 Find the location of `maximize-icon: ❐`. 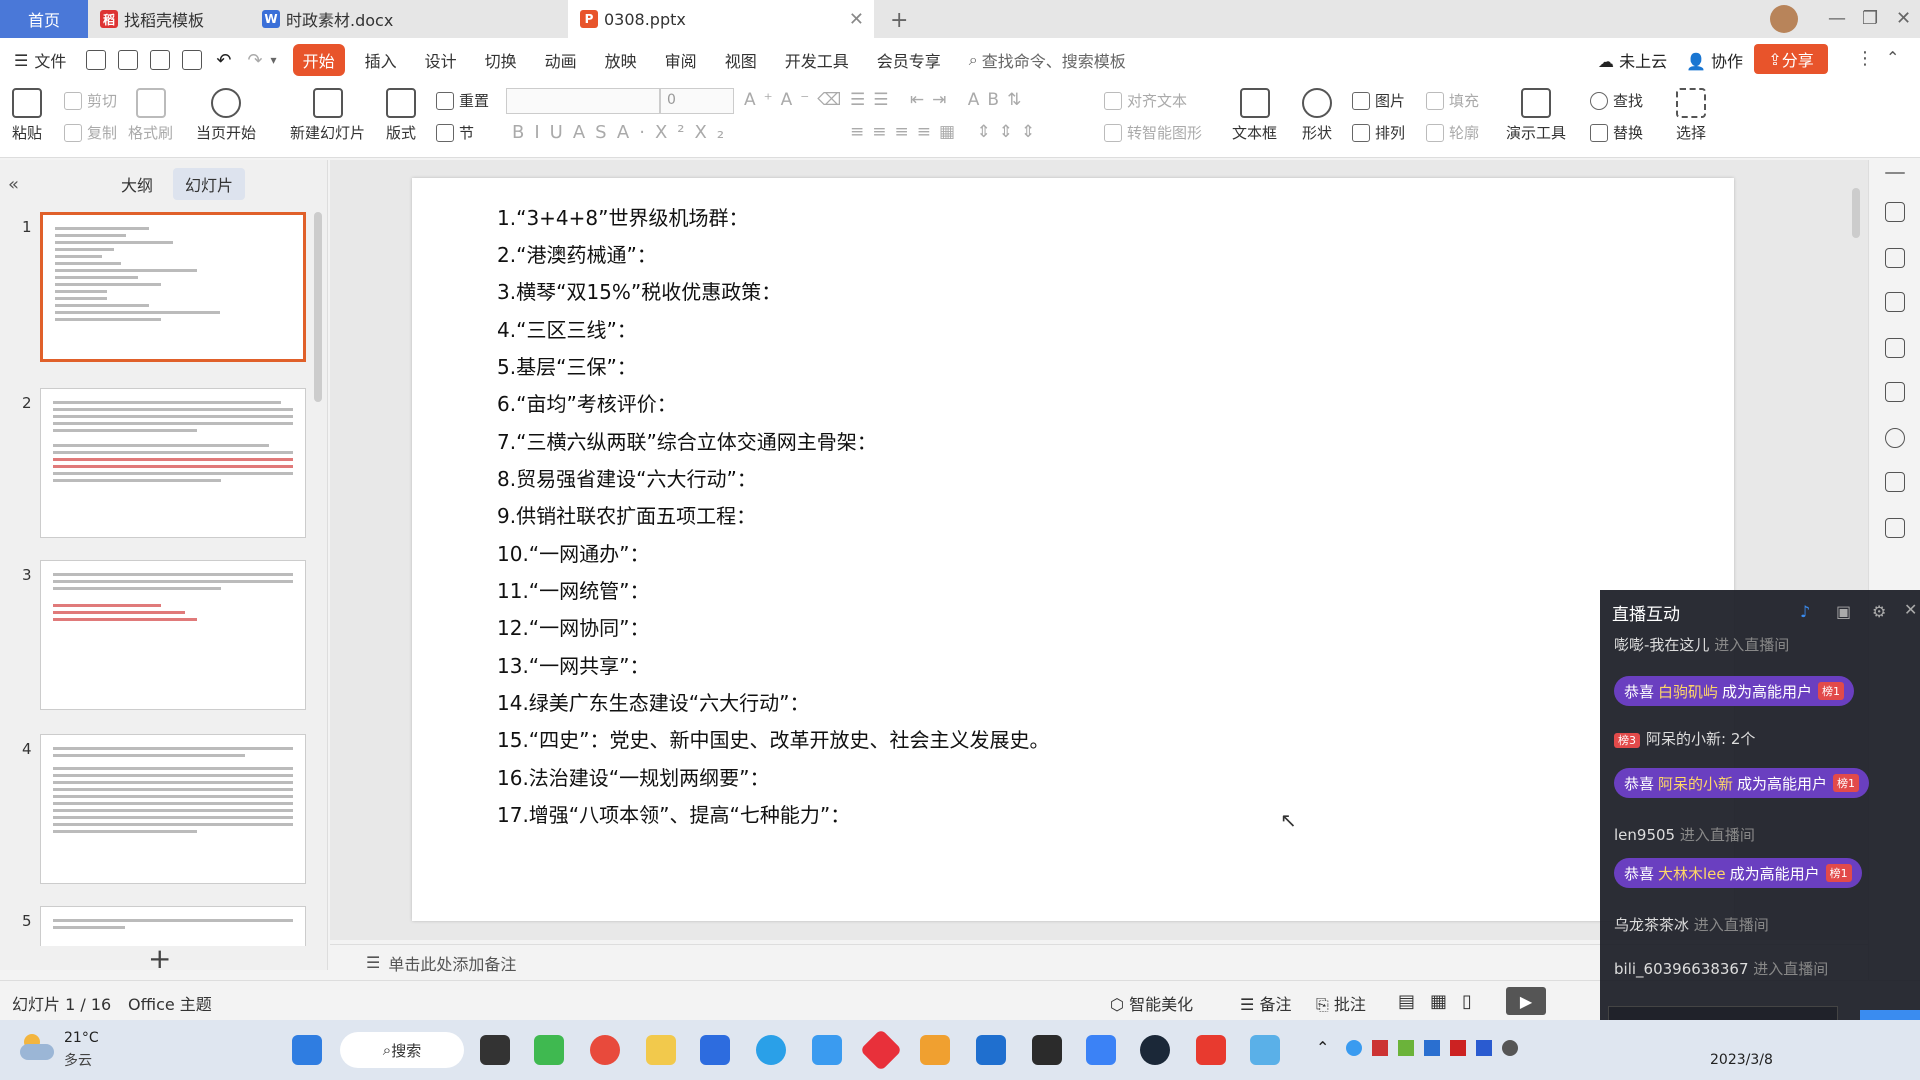

maximize-icon: ❐ is located at coordinates (1870, 18).